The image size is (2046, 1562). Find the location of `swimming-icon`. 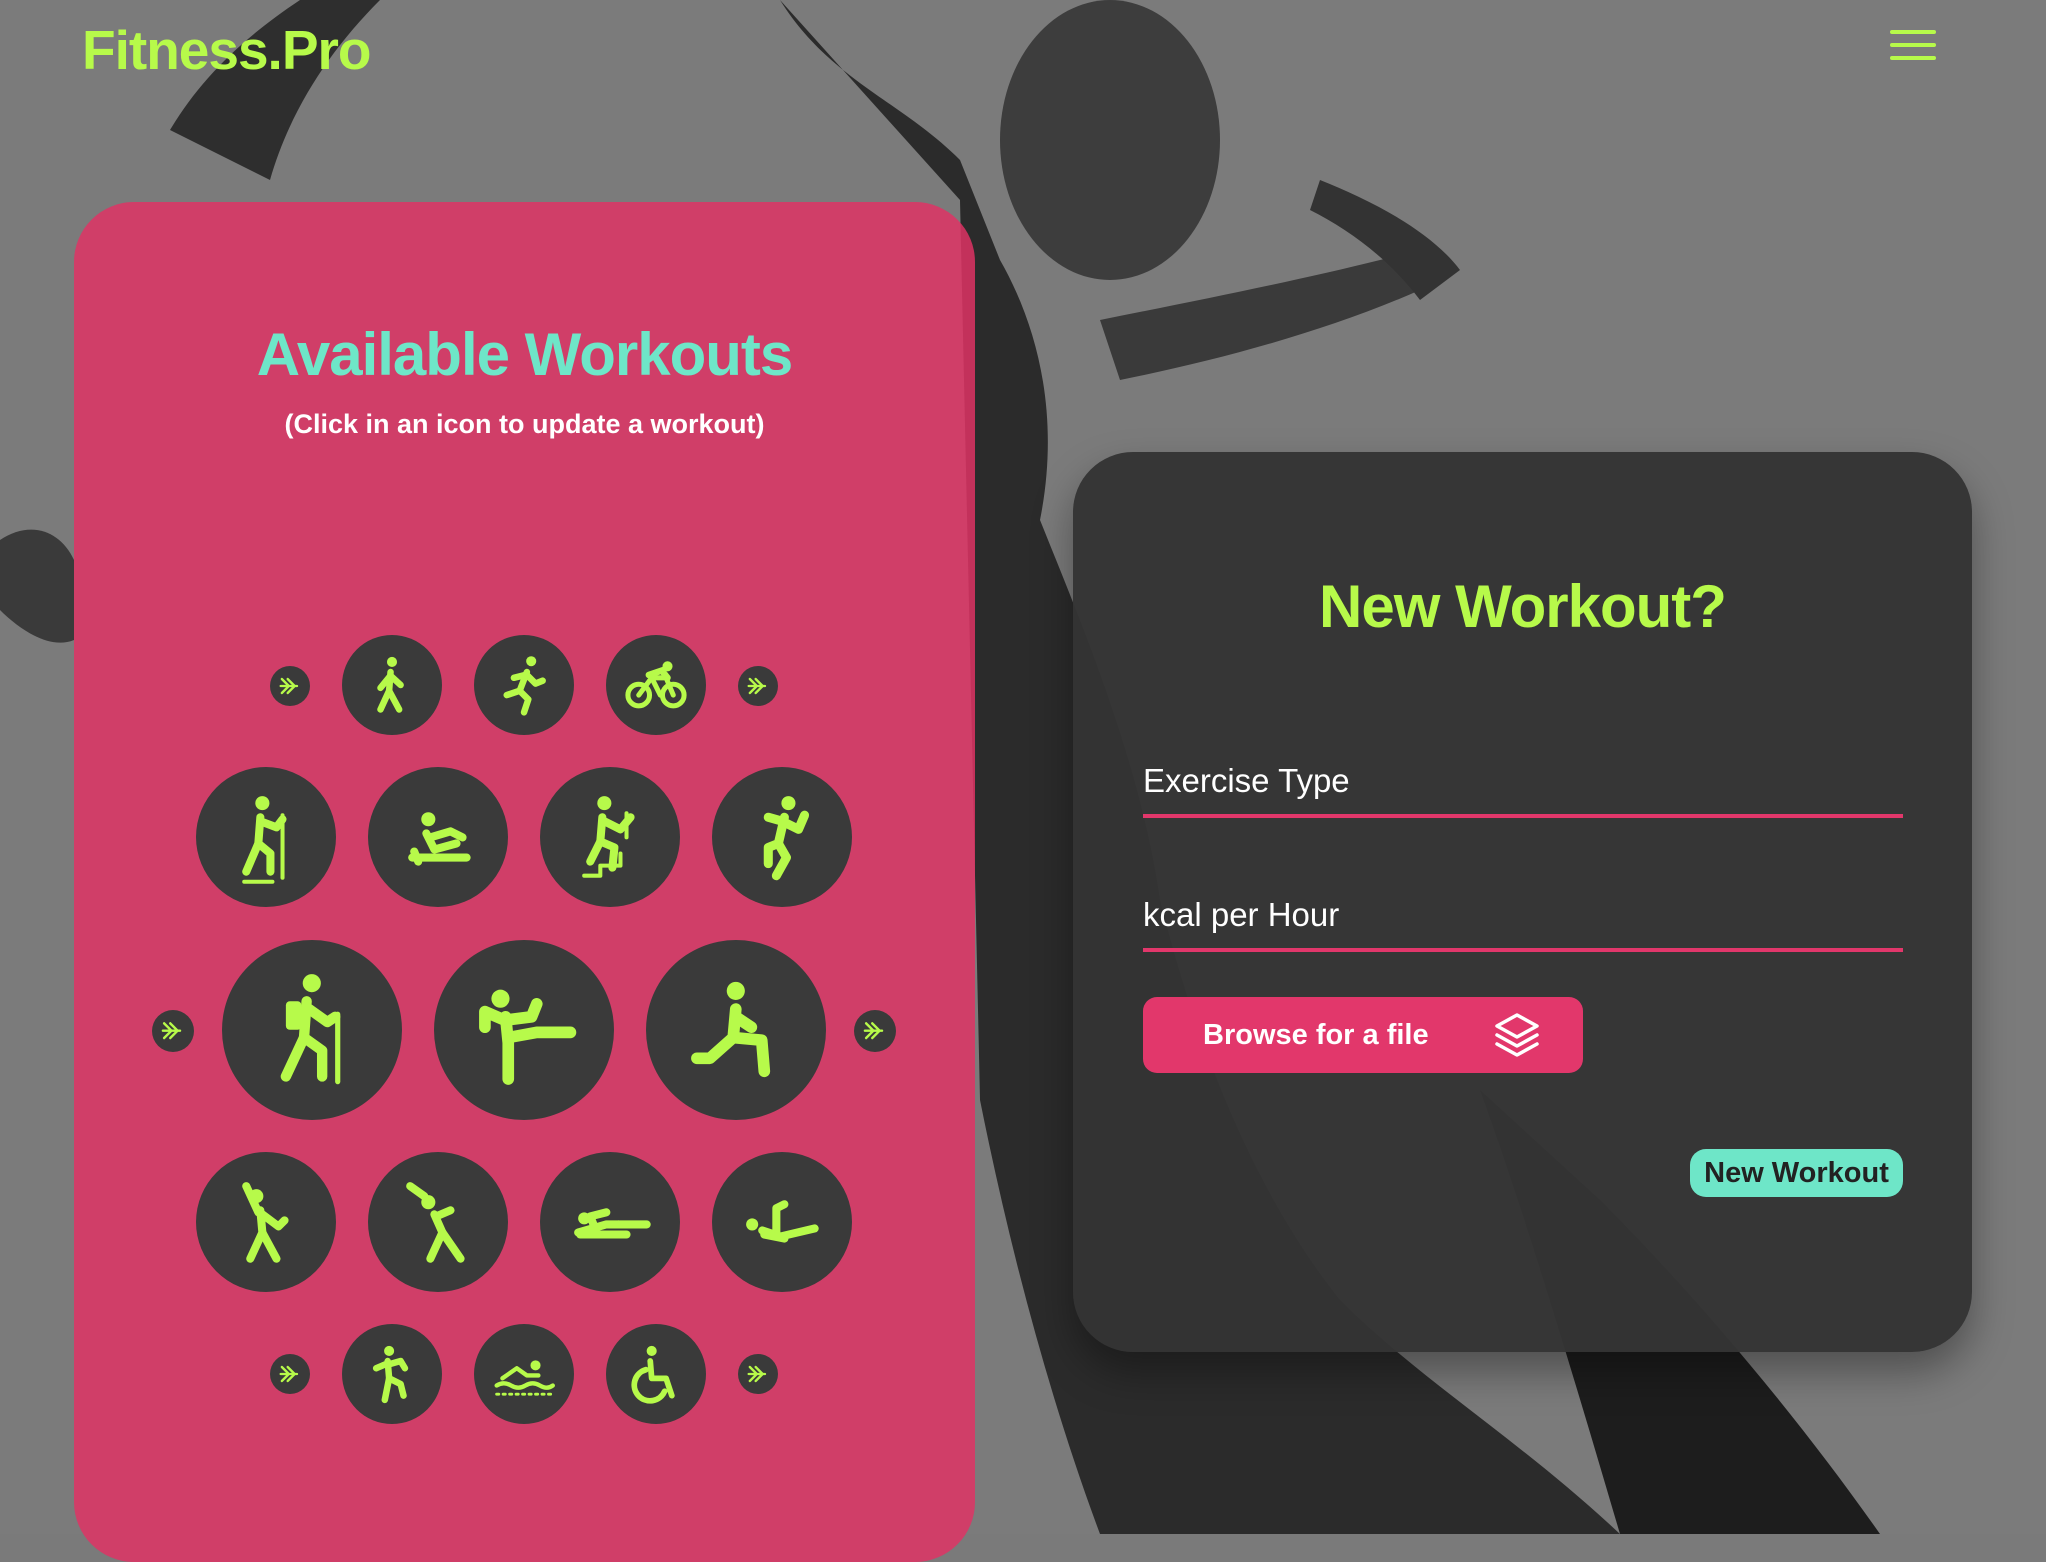

swimming-icon is located at coordinates (524, 1374).